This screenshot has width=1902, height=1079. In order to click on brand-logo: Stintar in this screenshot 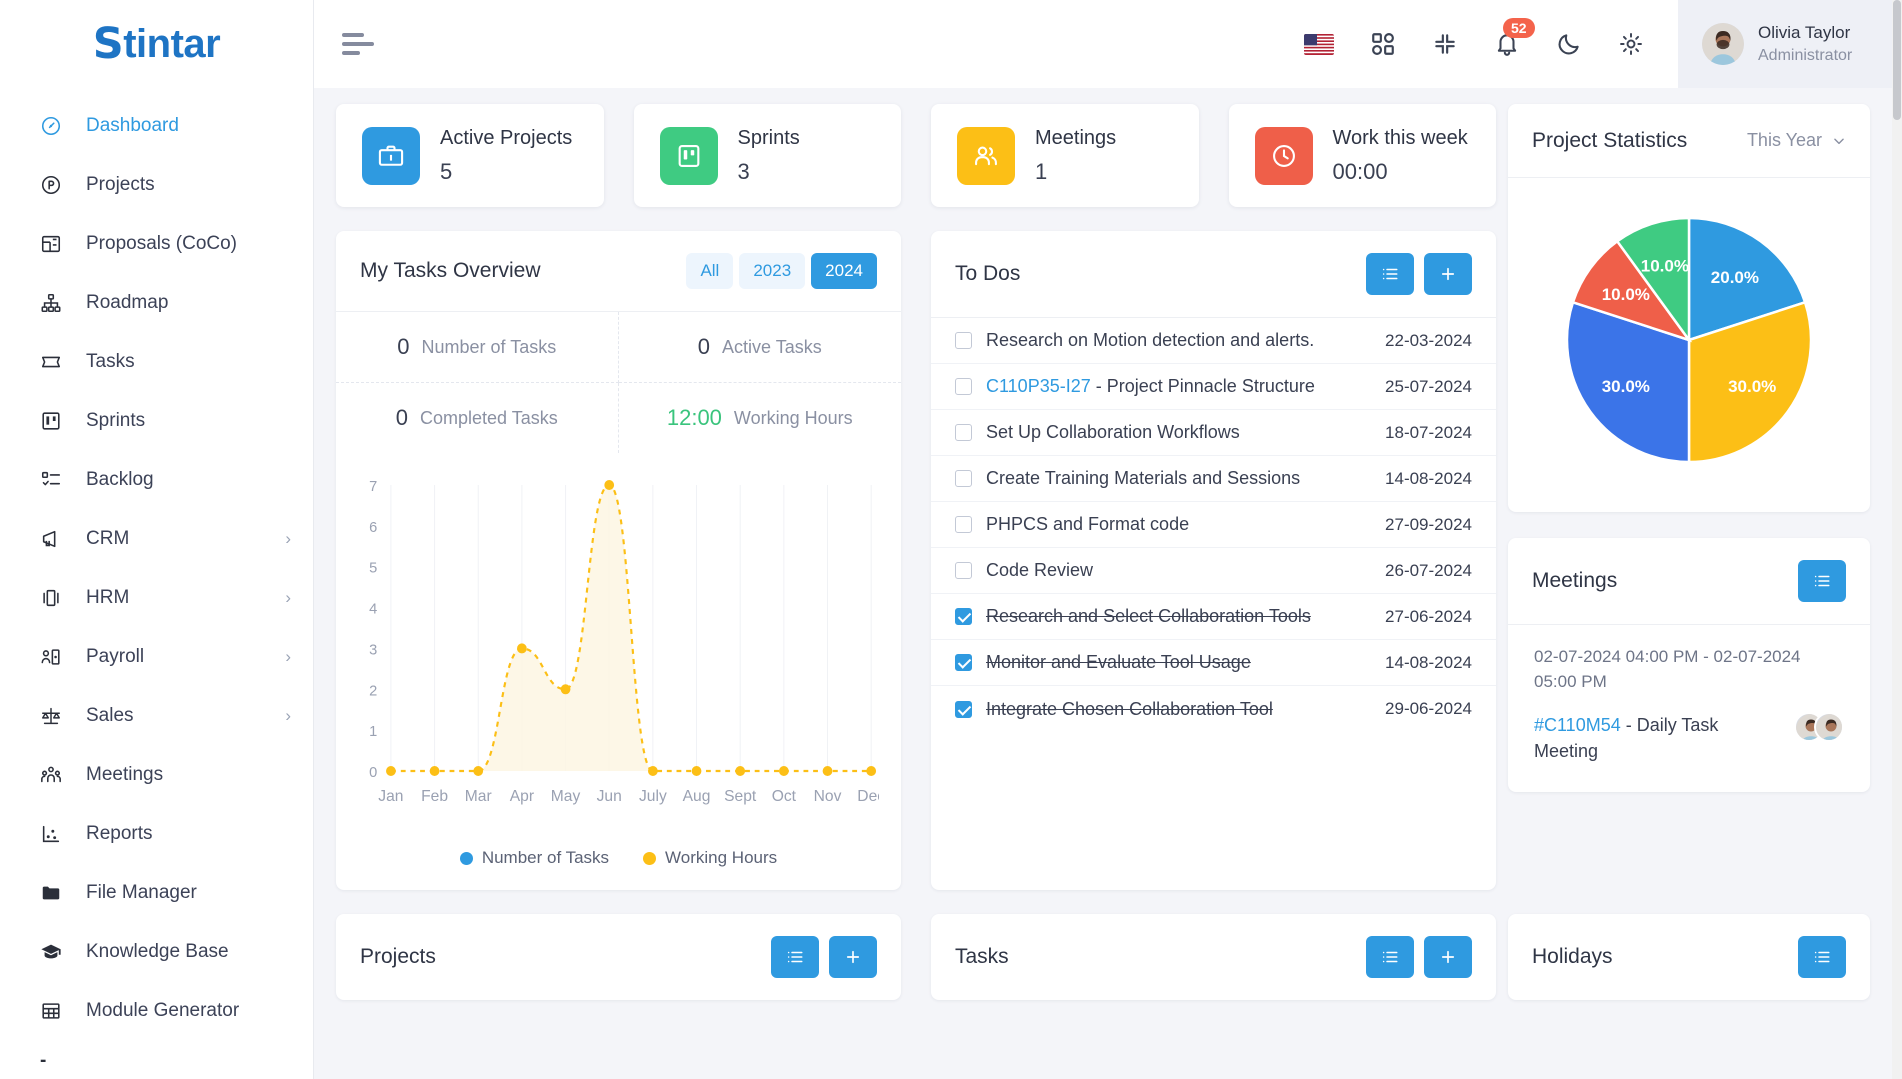, I will do `click(156, 44)`.